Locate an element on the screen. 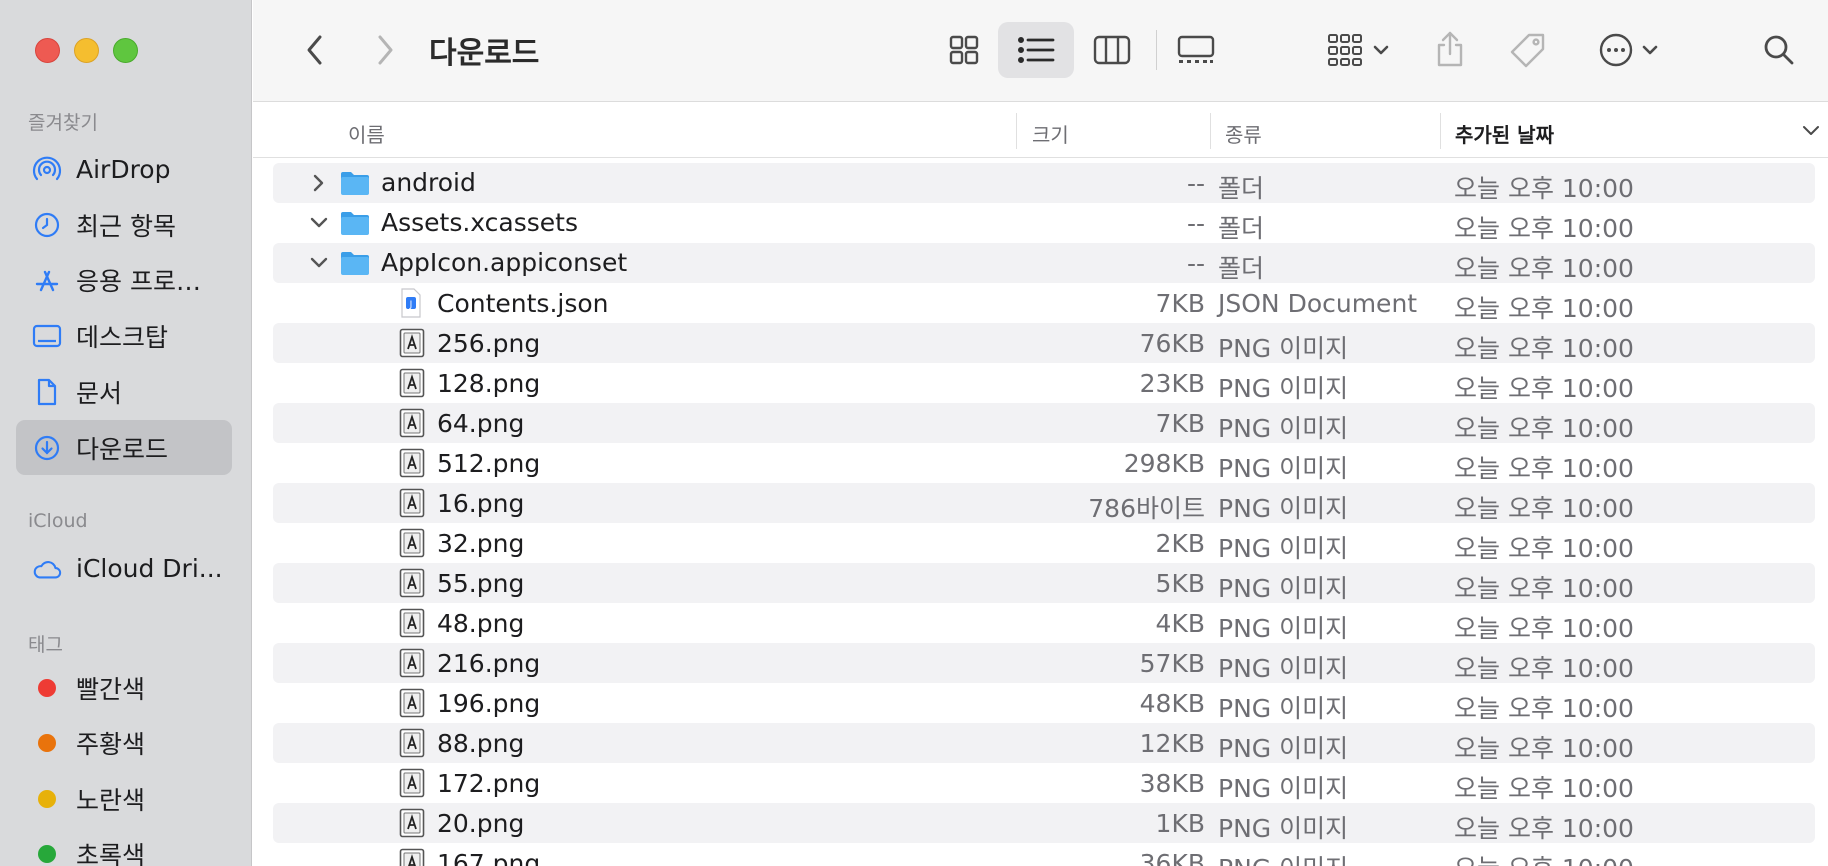 The height and width of the screenshot is (866, 1828). folder-row: AppIcon.appiconset -- 폴더 오늘 오후 10:00 is located at coordinates (1044, 263).